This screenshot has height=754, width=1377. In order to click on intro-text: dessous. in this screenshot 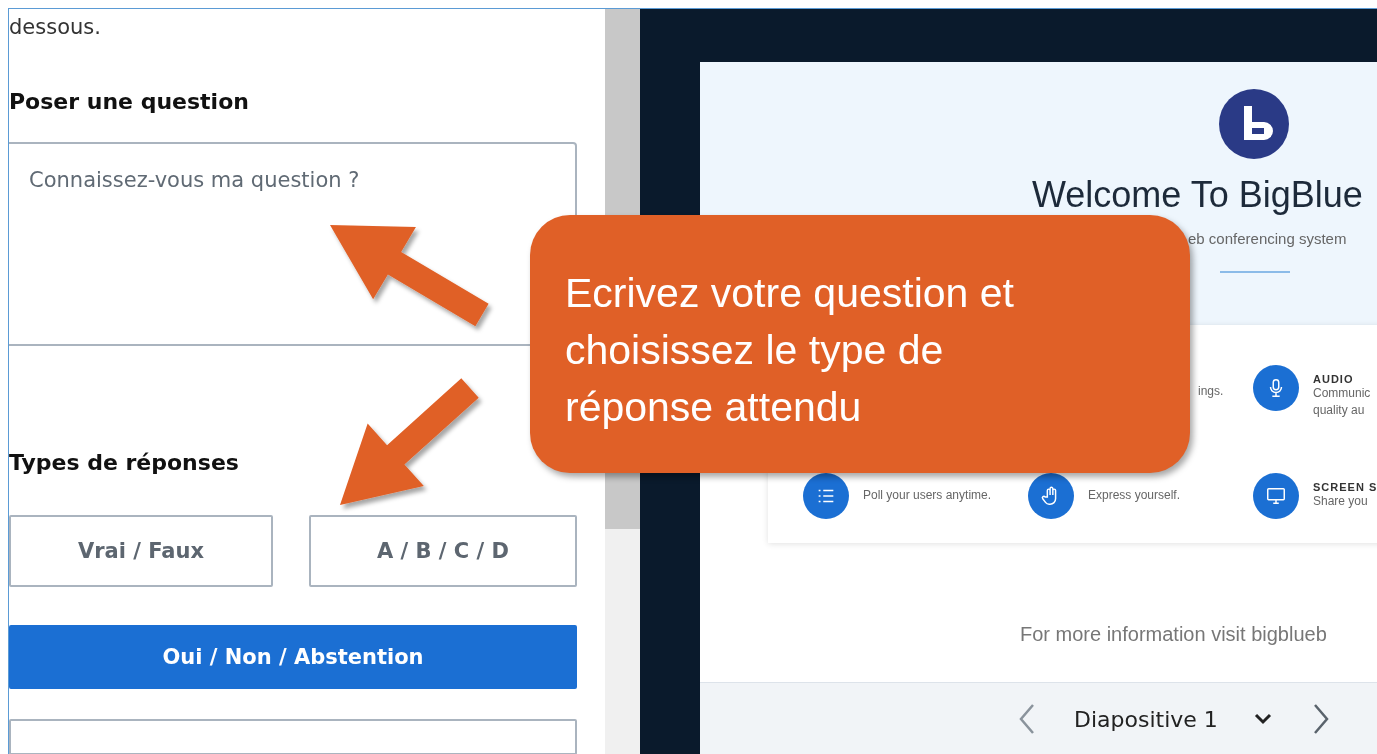, I will do `click(55, 27)`.